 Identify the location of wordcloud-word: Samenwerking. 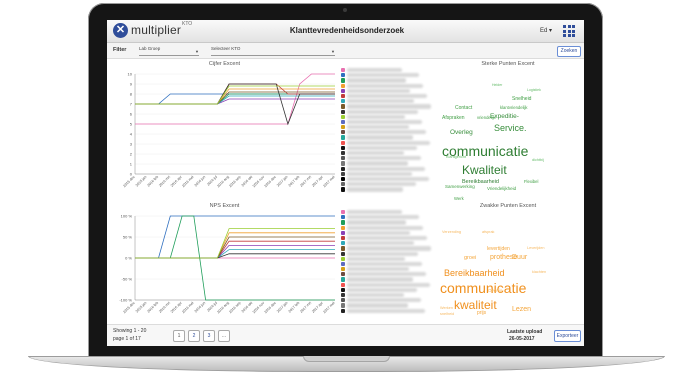
(460, 186).